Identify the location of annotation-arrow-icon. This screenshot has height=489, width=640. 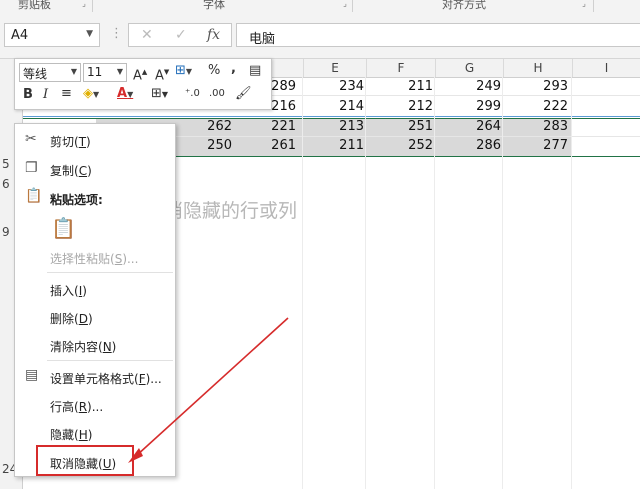
(208, 390).